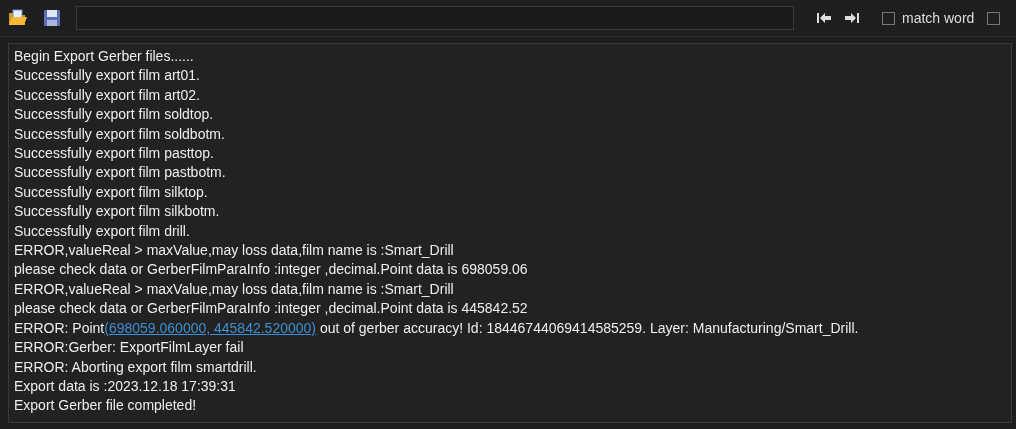  I want to click on log-line: ERROR:Gerber: ExportFilmLayer fail, so click(129, 348).